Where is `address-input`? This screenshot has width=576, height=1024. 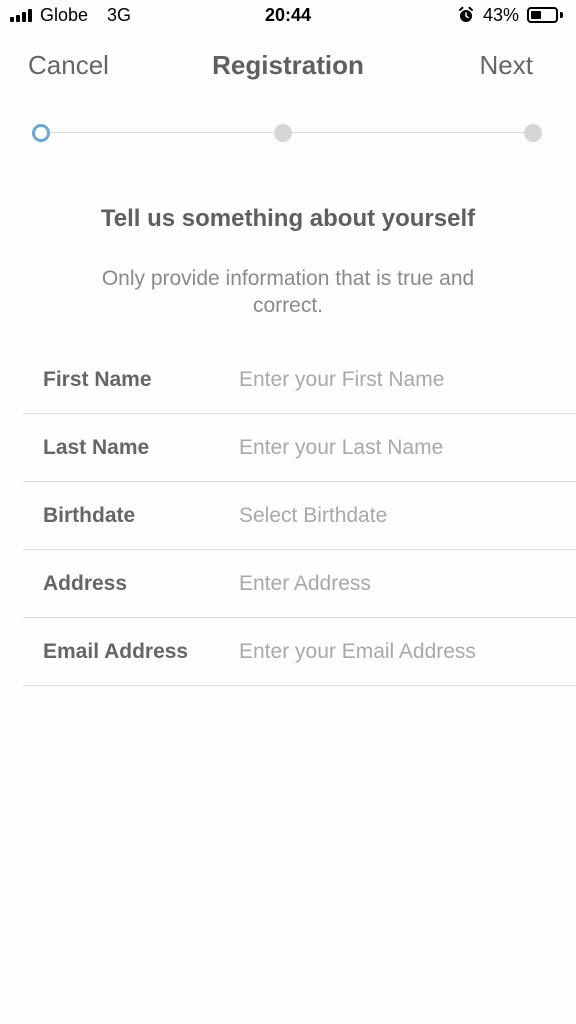
address-input is located at coordinates (404, 584).